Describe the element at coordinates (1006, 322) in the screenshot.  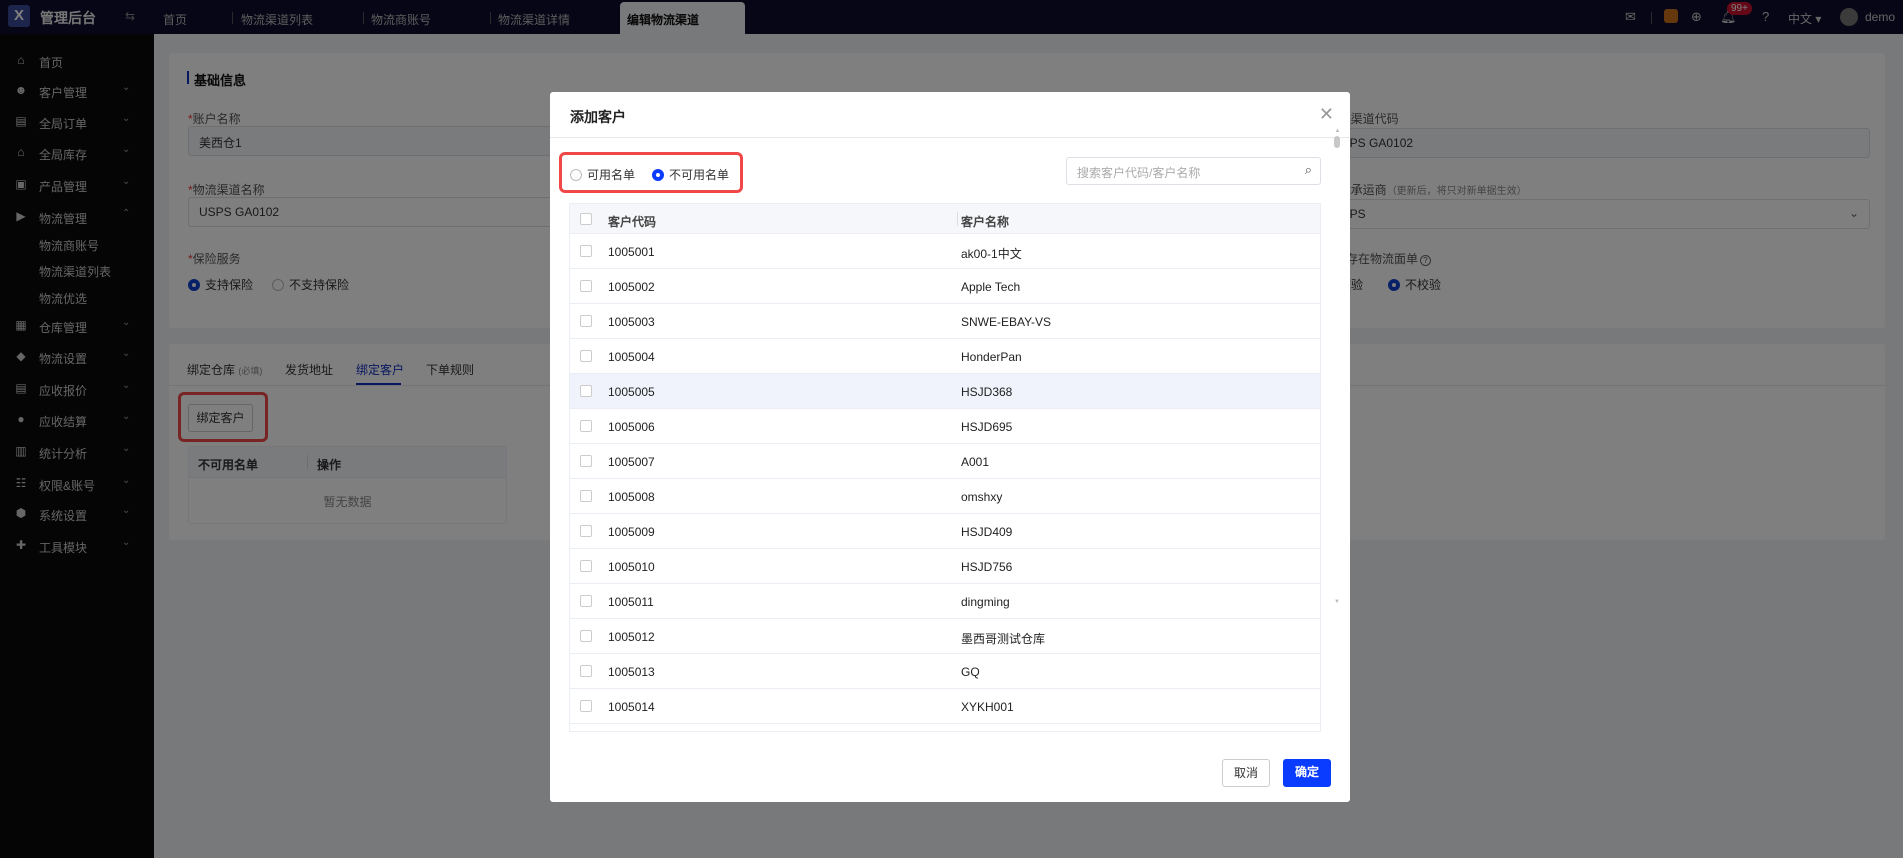
I see `customer-name: SNWE-EBAY-VS` at that location.